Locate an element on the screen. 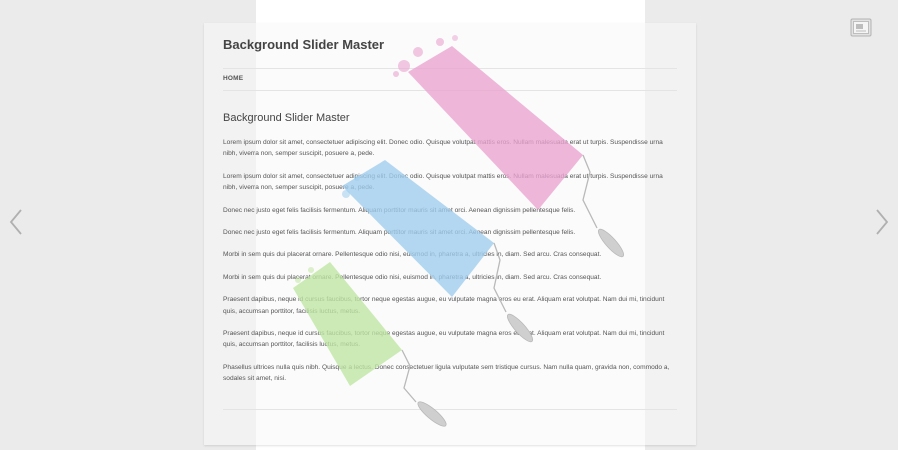 Image resolution: width=898 pixels, height=450 pixels. chevron-right-icon is located at coordinates (882, 222).